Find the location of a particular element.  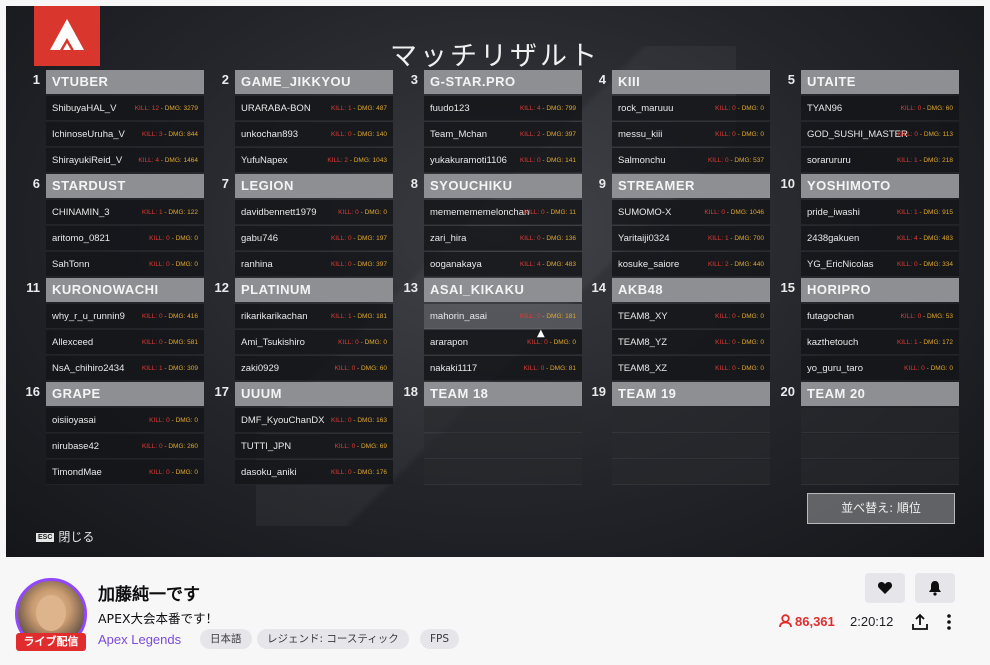

player-stats: KILL: 4 - DMG: 483 is located at coordinates (548, 264).